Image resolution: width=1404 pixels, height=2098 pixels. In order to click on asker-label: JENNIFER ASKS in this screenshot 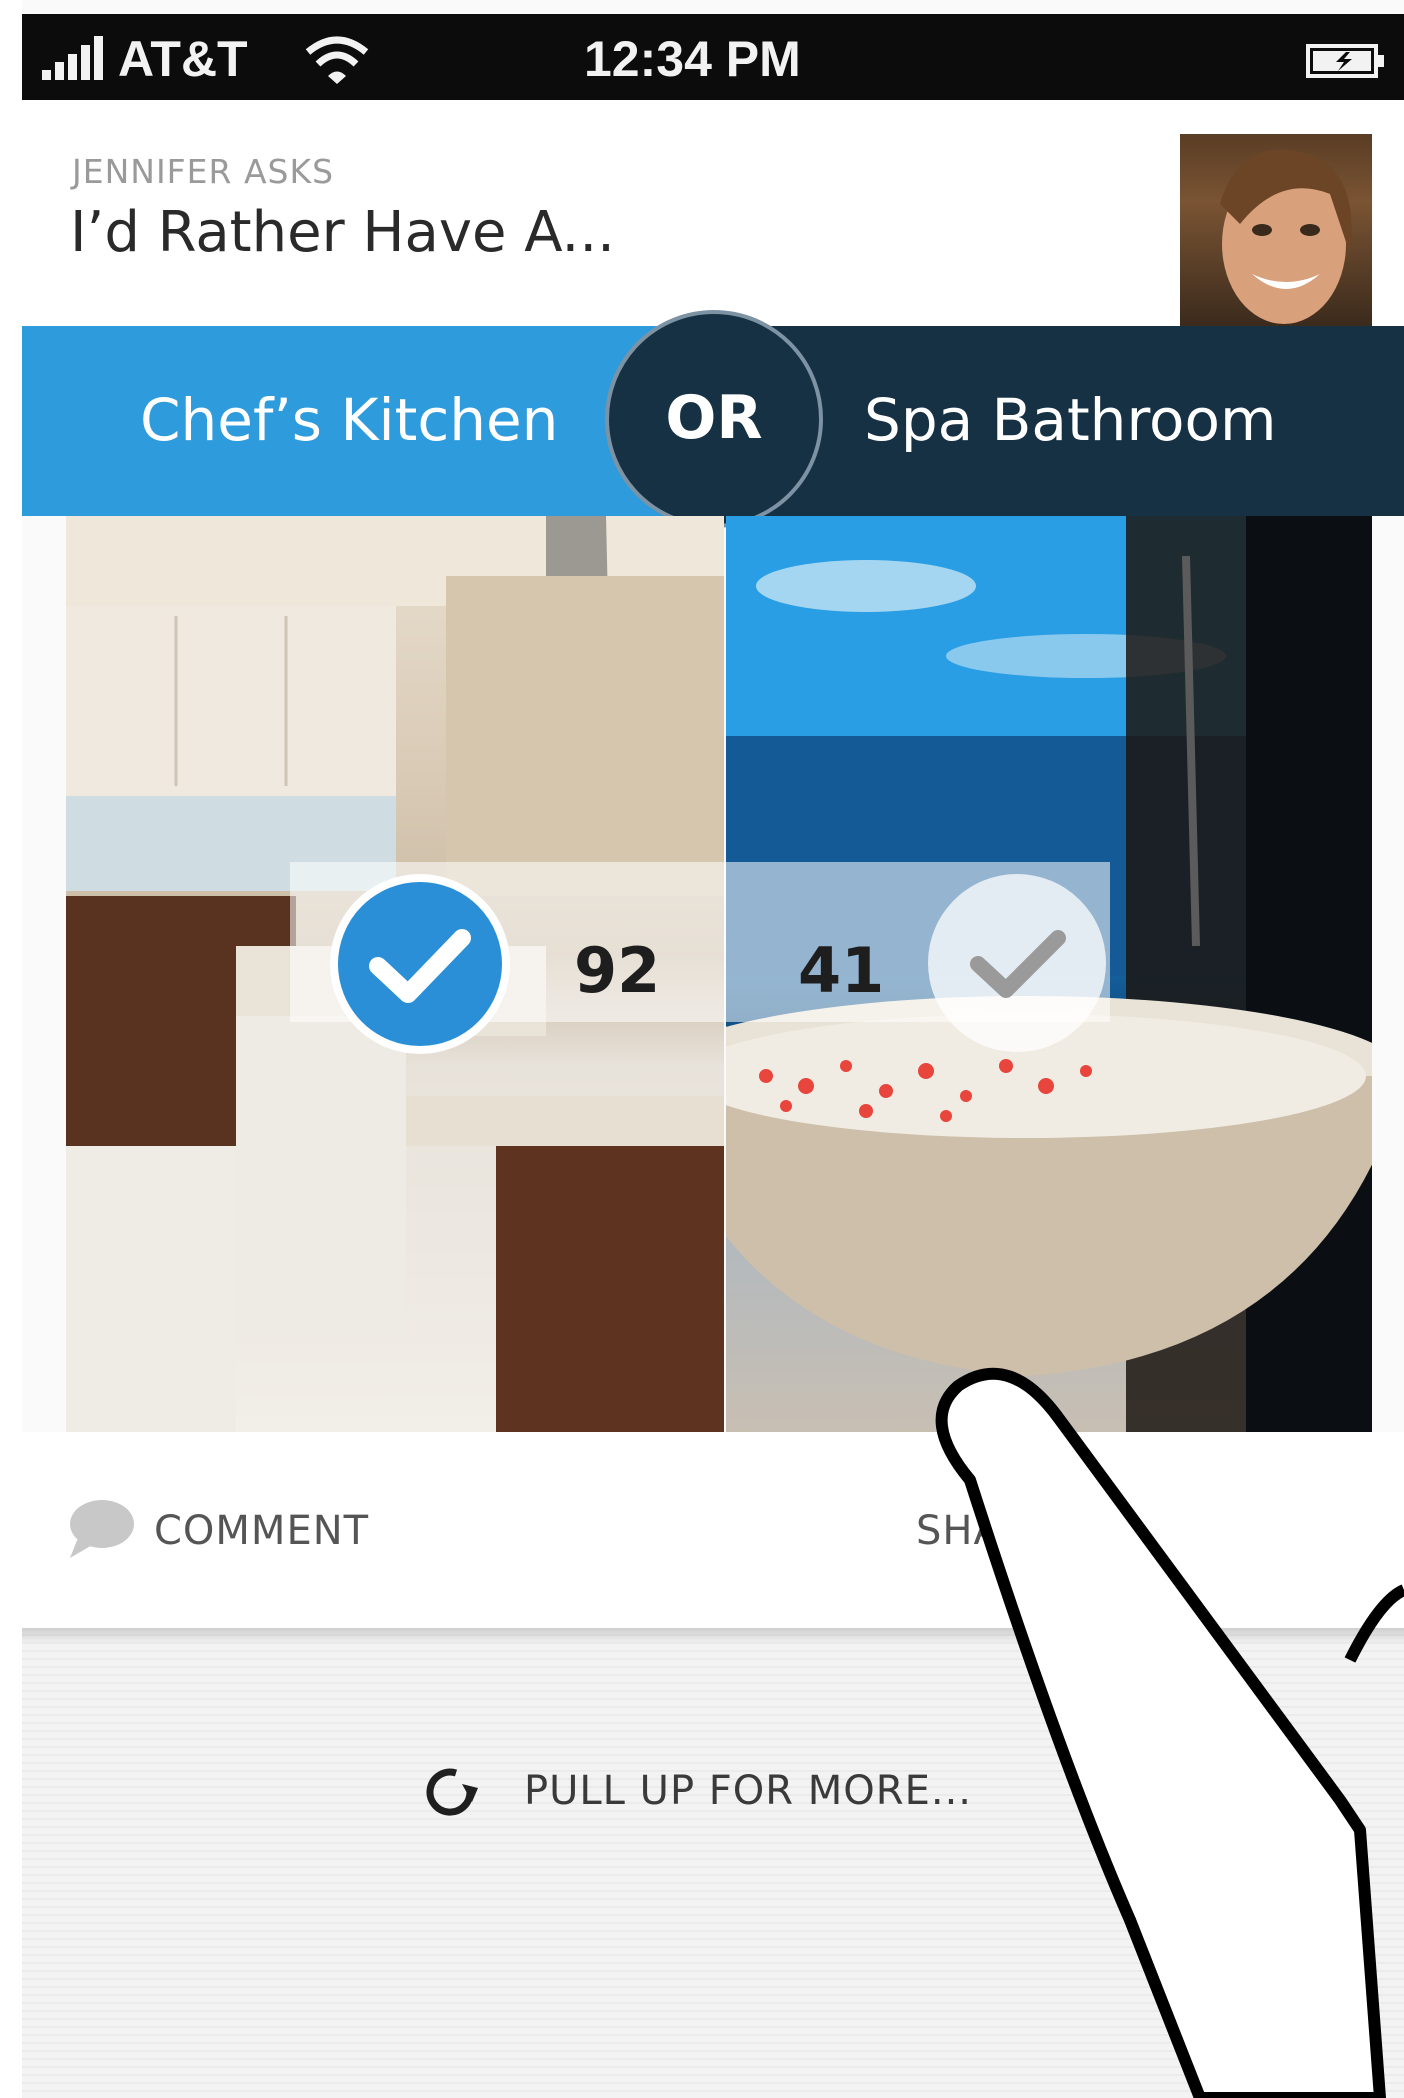, I will do `click(203, 171)`.